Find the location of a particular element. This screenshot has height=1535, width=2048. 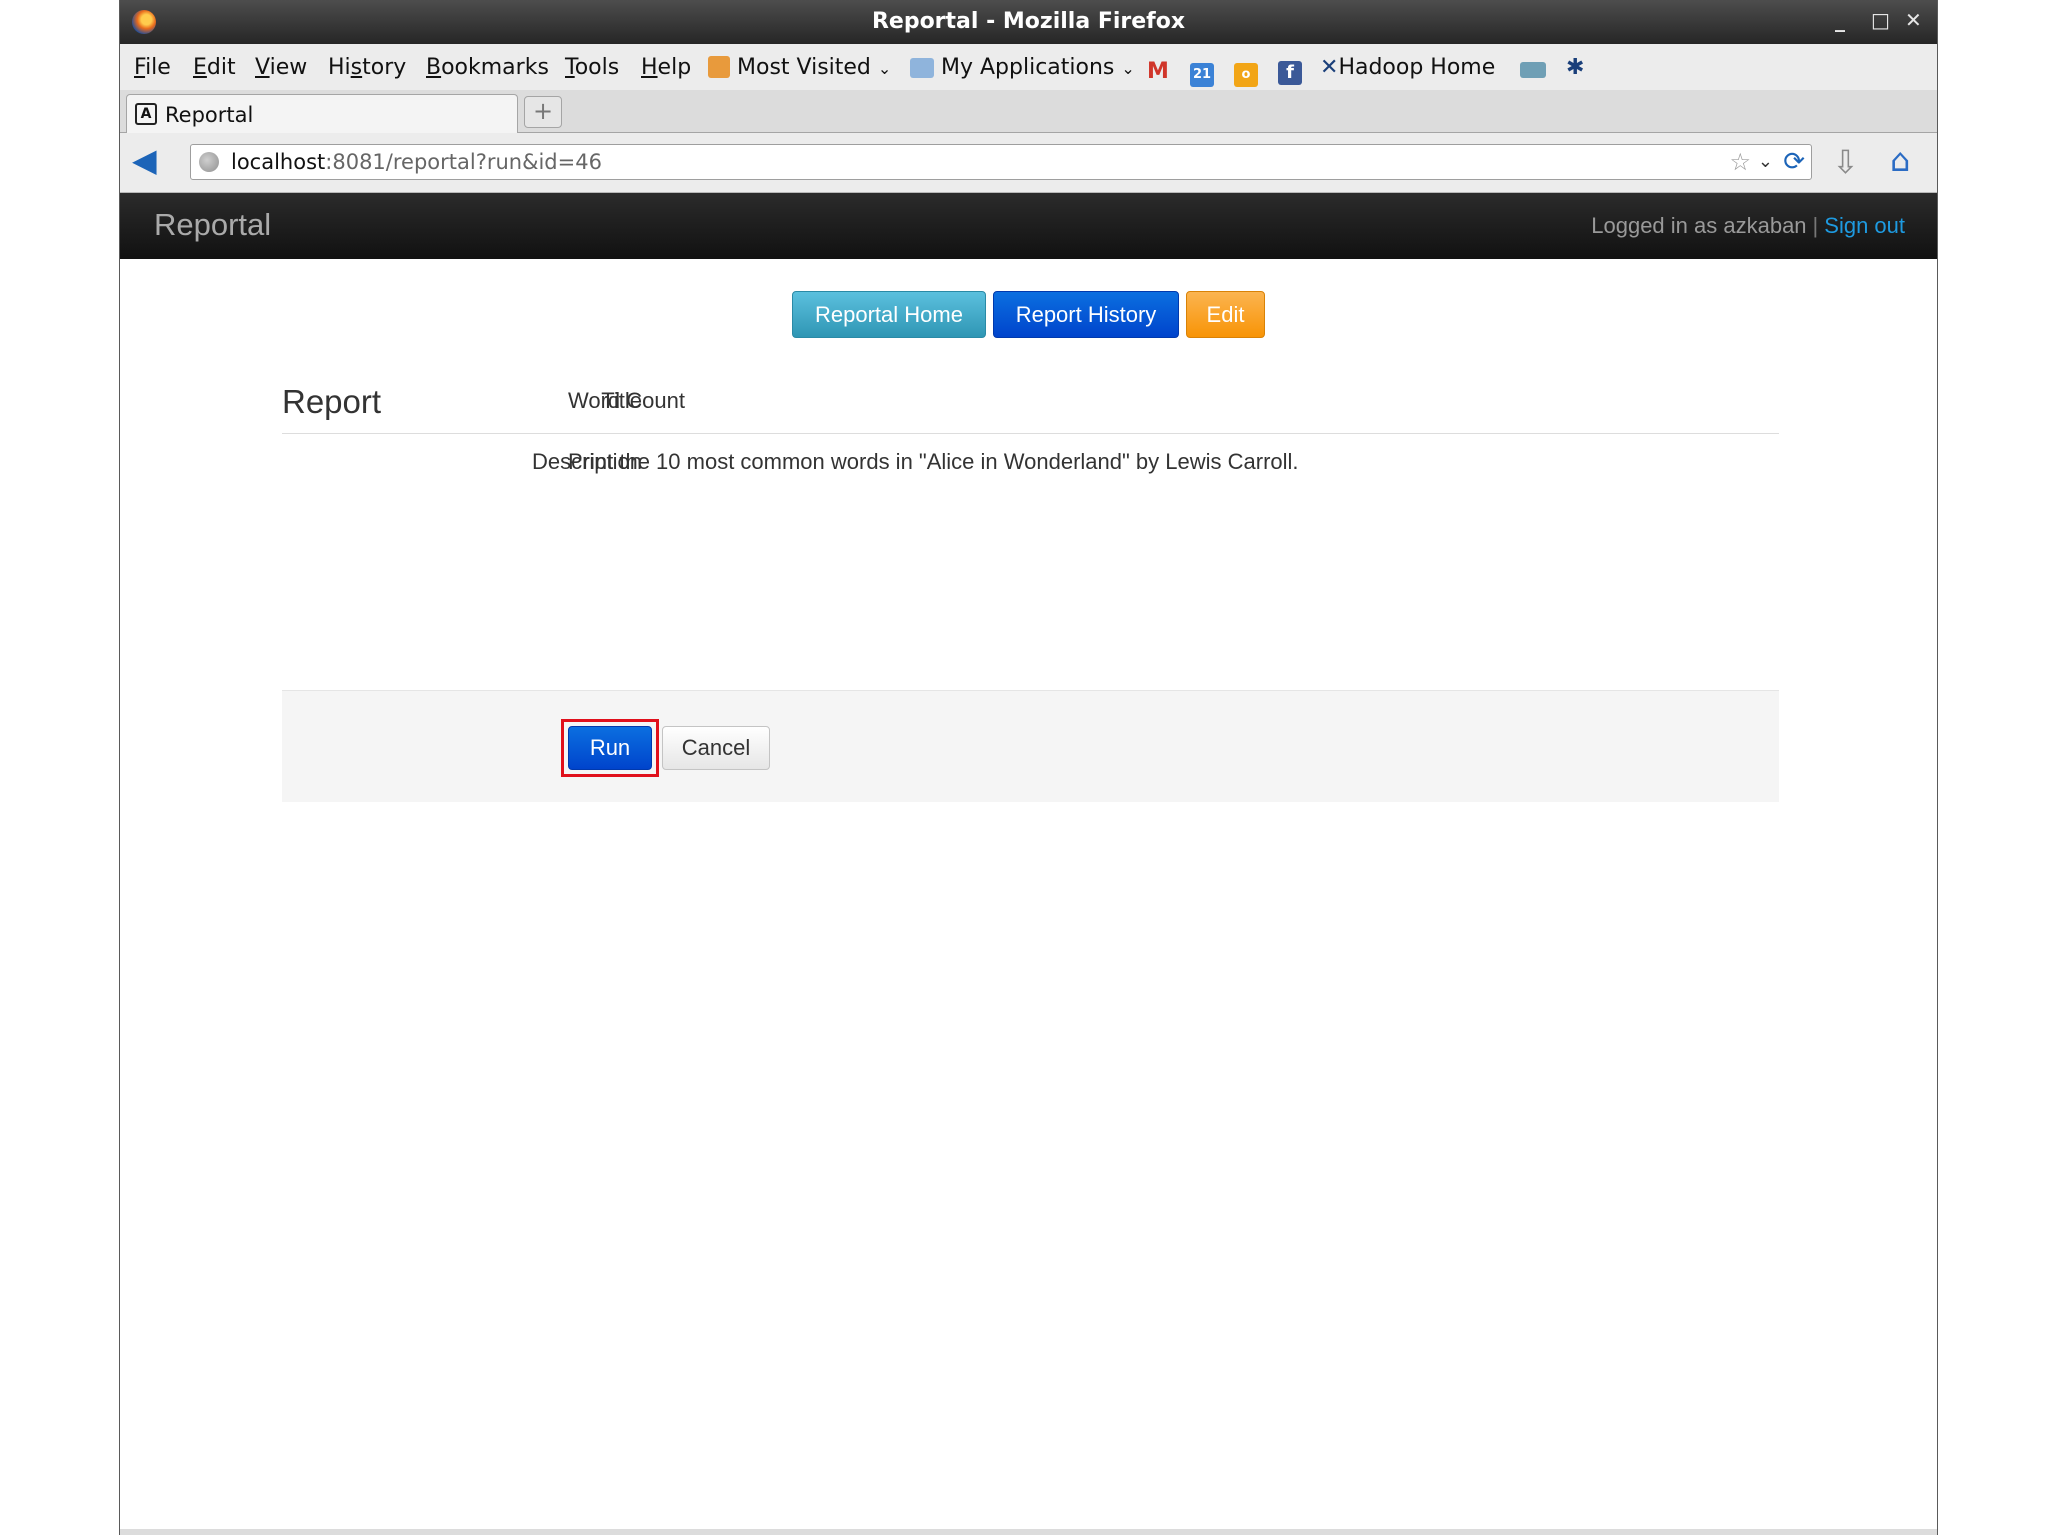

tab-bar: A Reportal + is located at coordinates (1028, 112).